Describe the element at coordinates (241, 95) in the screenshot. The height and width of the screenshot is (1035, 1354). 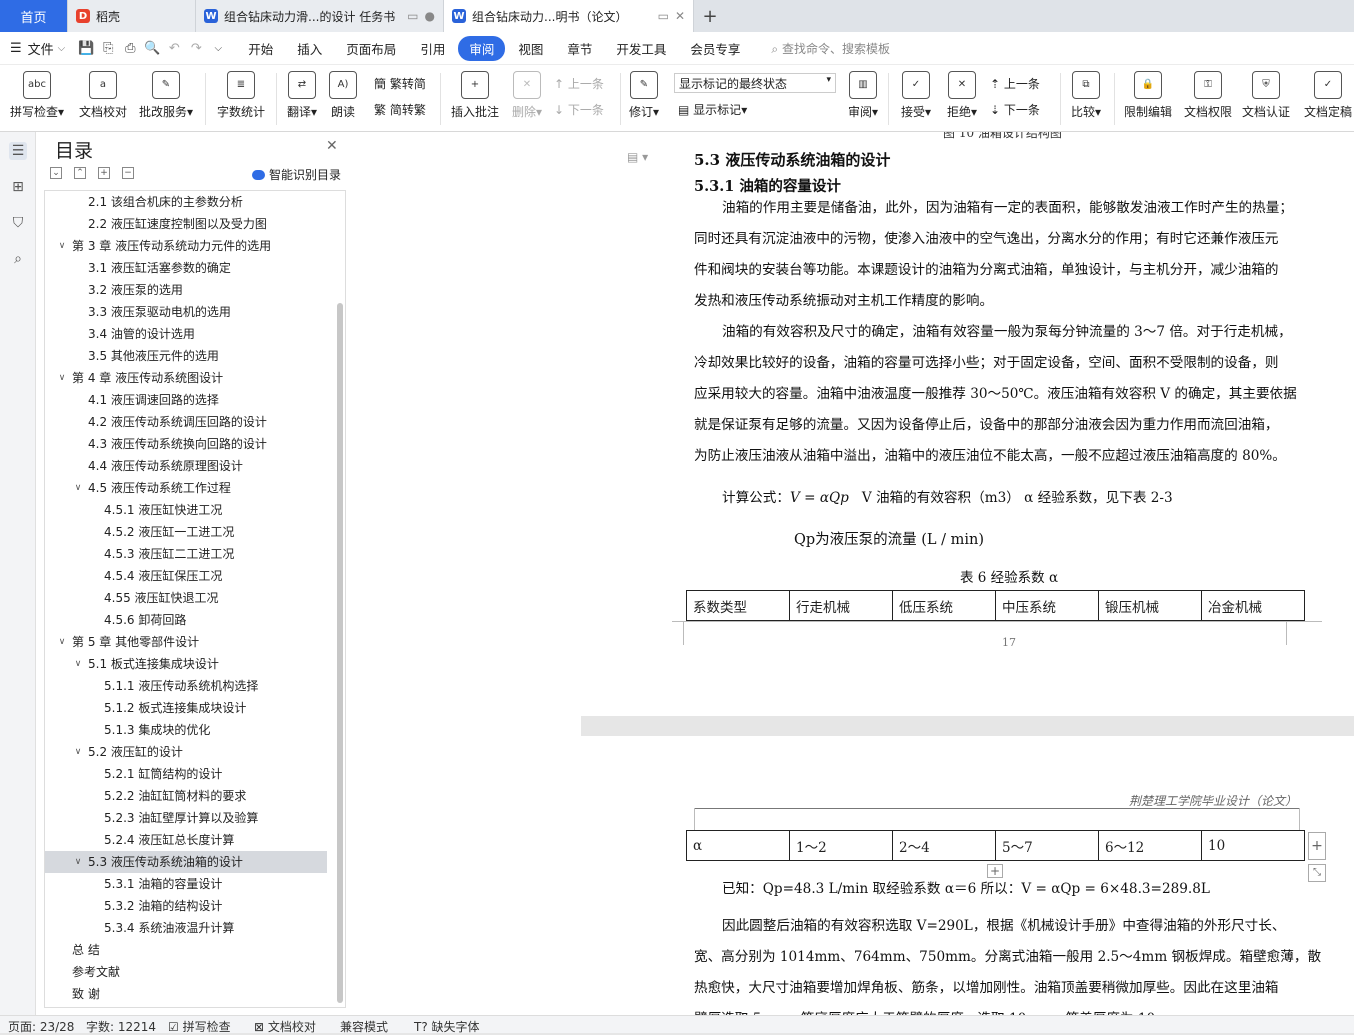
I see `word-count-button: ≣ 字数统计` at that location.